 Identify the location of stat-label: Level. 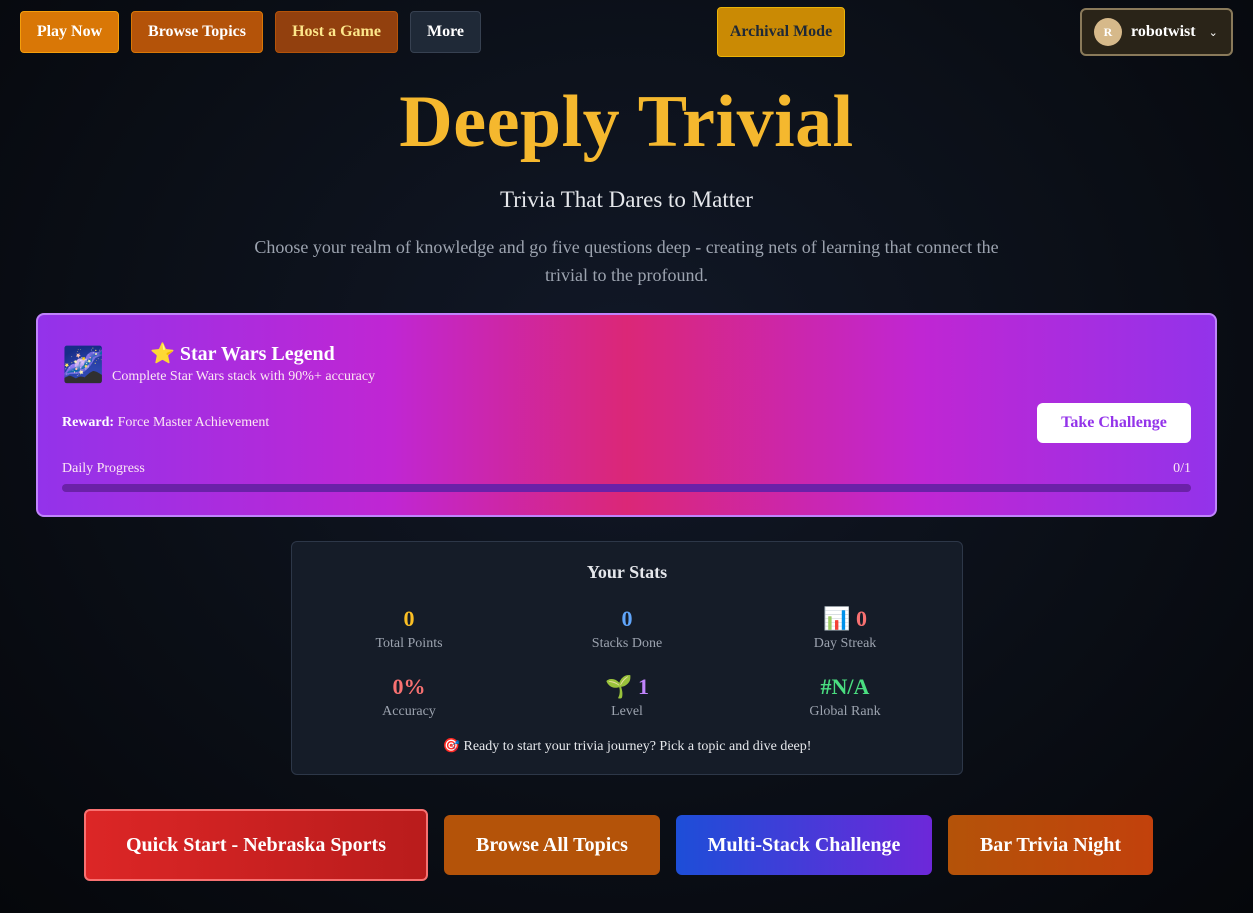
(627, 711).